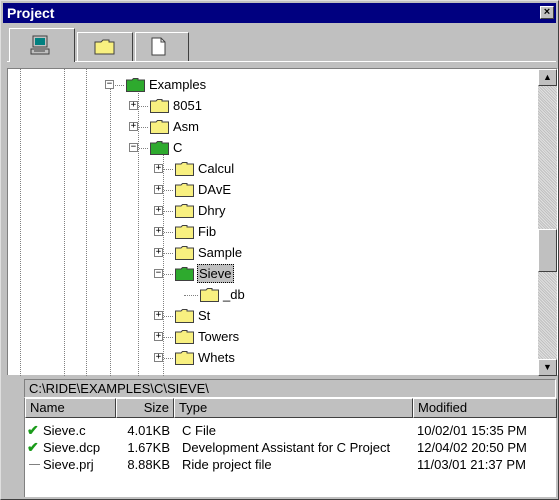  I want to click on tree-node-label: Examples, so click(178, 84).